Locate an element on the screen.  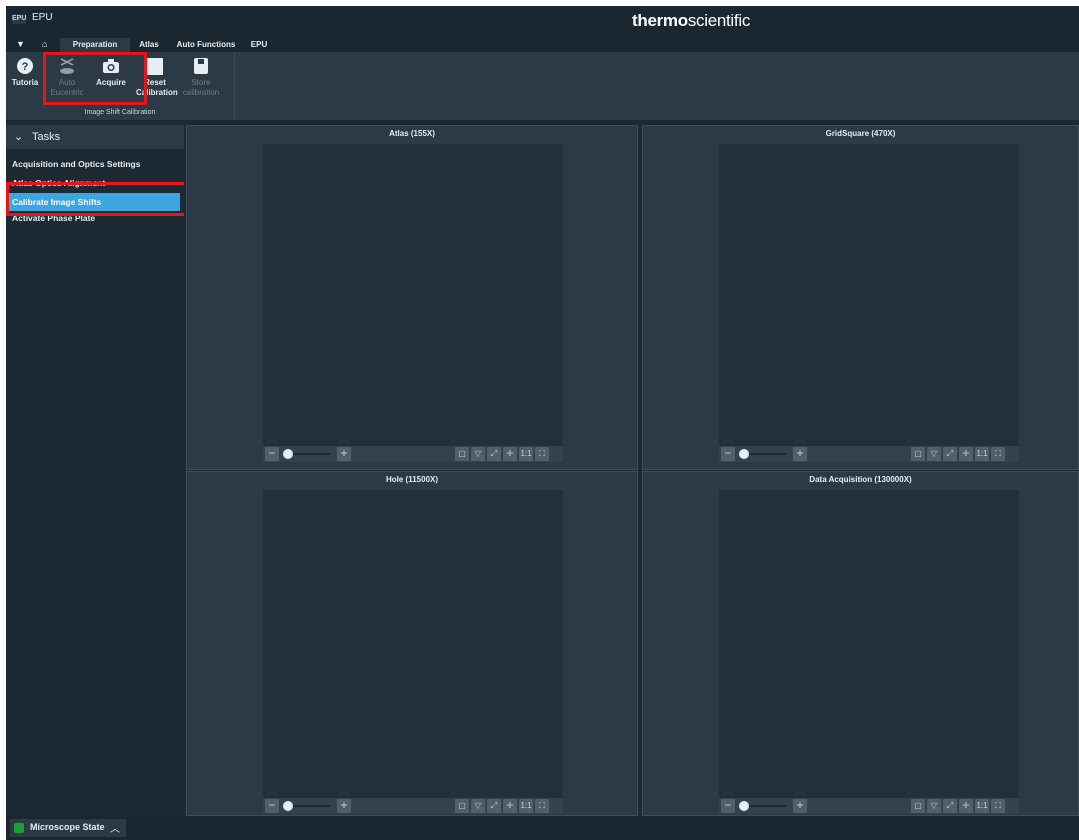
tab-atlas: Atlas is located at coordinates (149, 45).